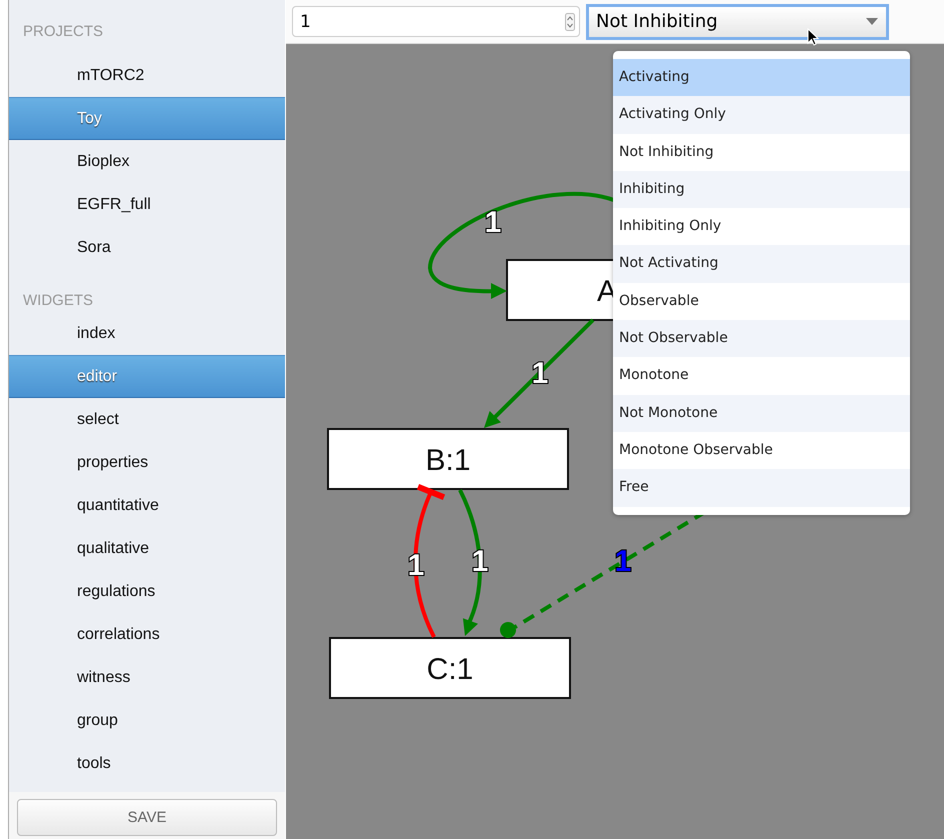 The image size is (944, 839). What do you see at coordinates (63, 32) in the screenshot?
I see `section-header: PROJECTS` at bounding box center [63, 32].